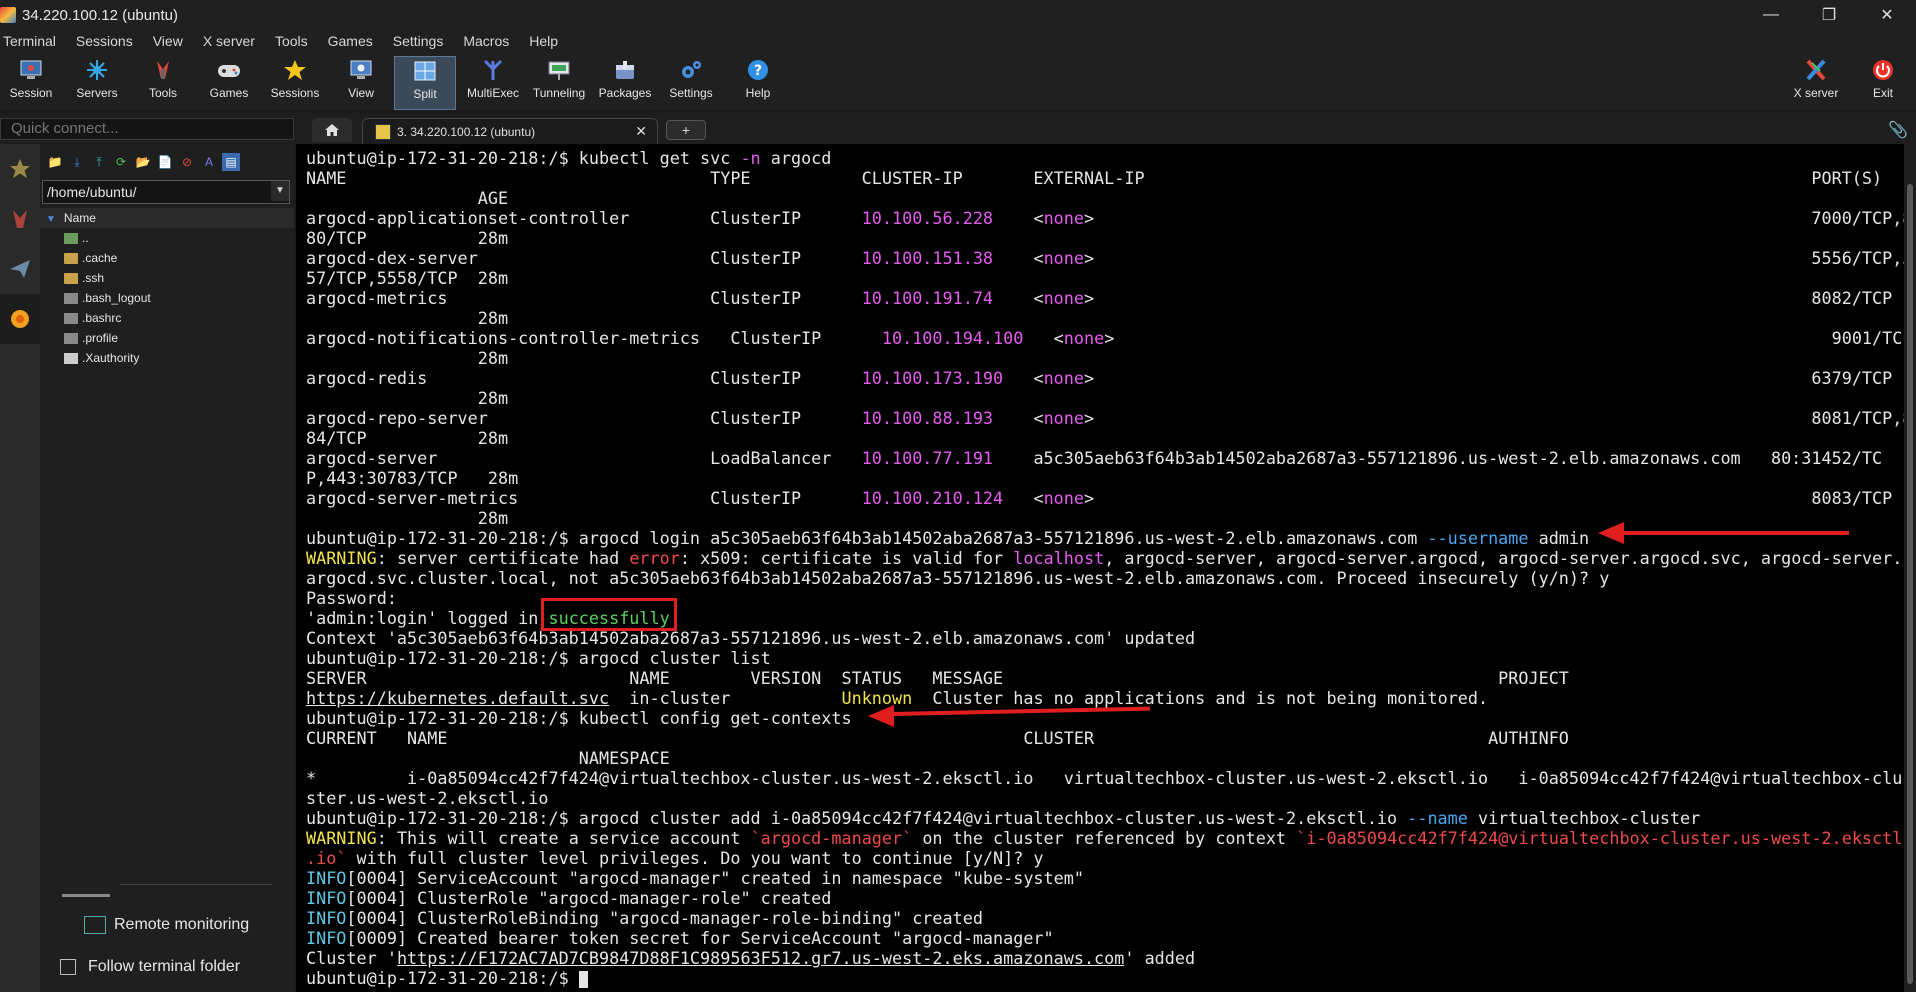 The image size is (1916, 992). Describe the element at coordinates (55, 162) in the screenshot. I see `parent-folder-icon: 📁` at that location.